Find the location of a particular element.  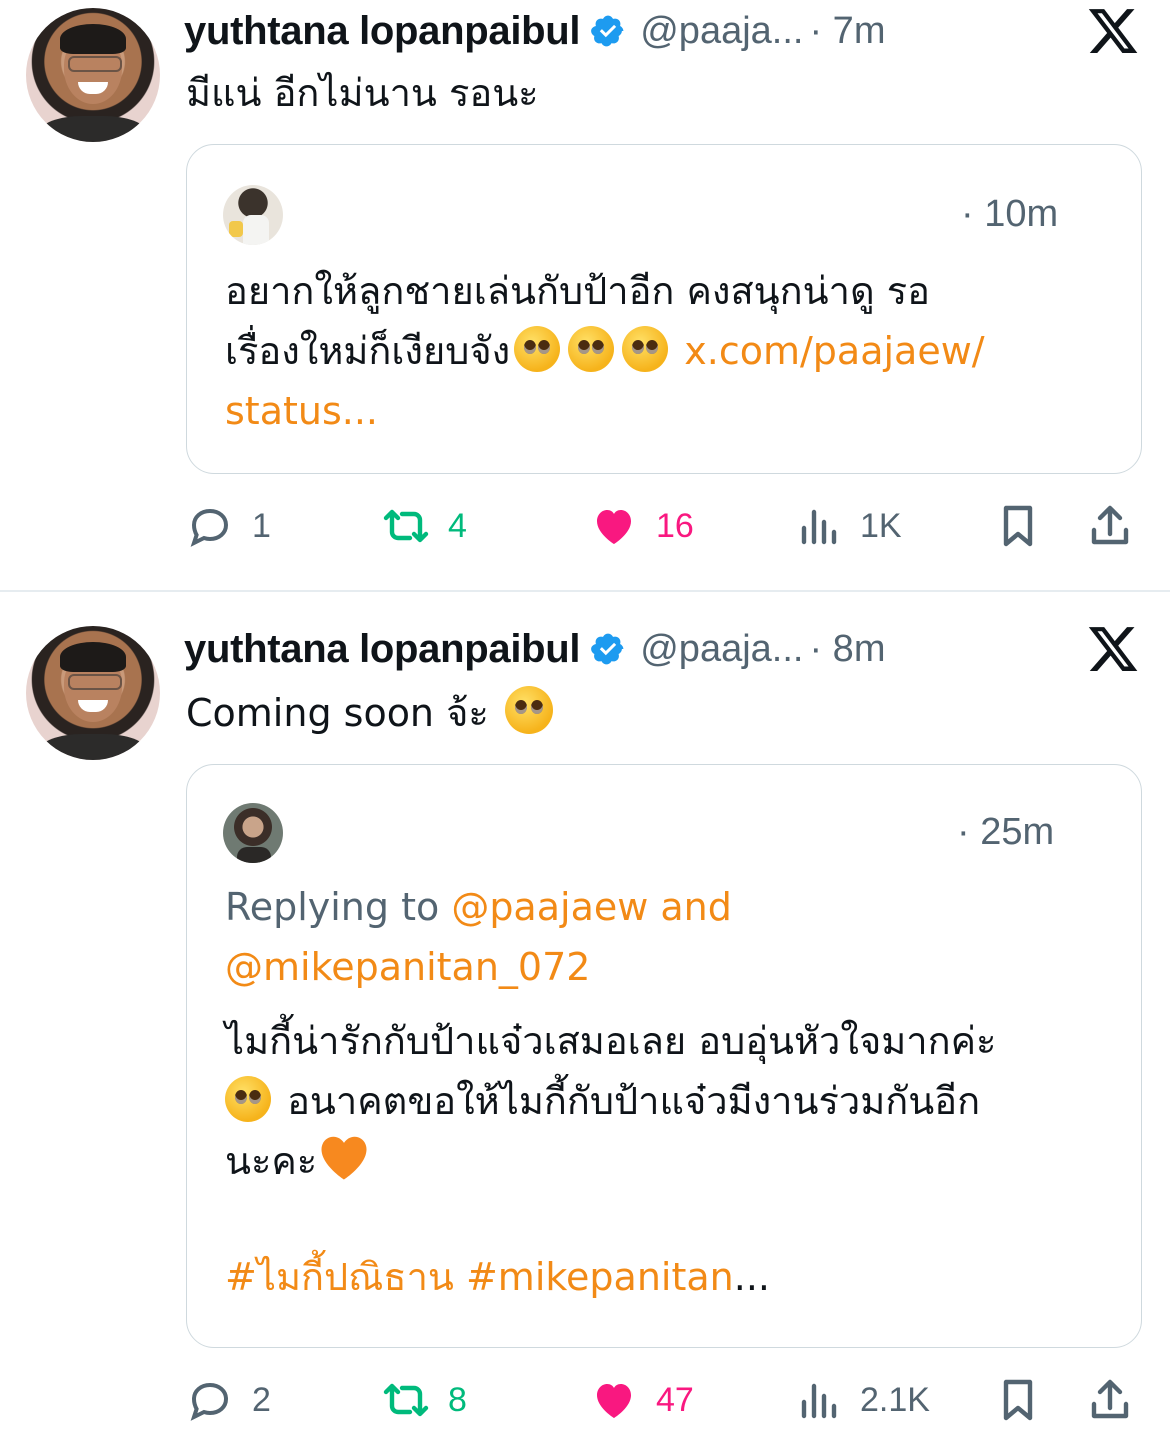

like-button: 16 is located at coordinates (642, 526).